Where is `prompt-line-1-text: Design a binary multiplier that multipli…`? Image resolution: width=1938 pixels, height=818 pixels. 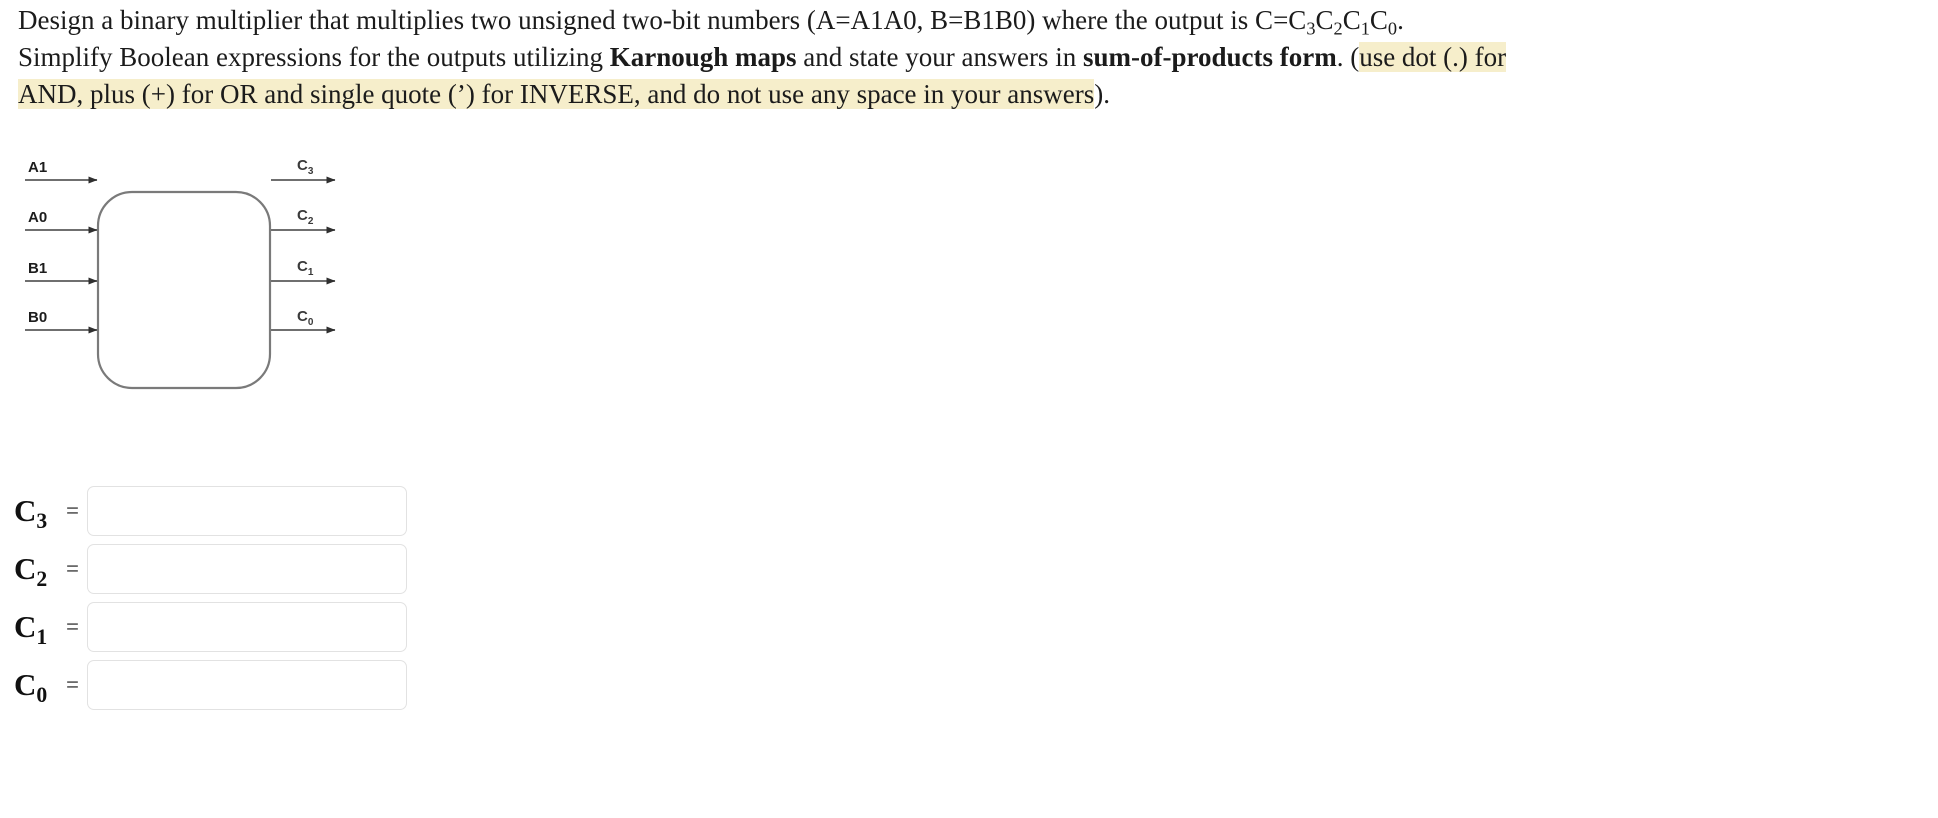 prompt-line-1-text: Design a binary multiplier that multipli… is located at coordinates (662, 20).